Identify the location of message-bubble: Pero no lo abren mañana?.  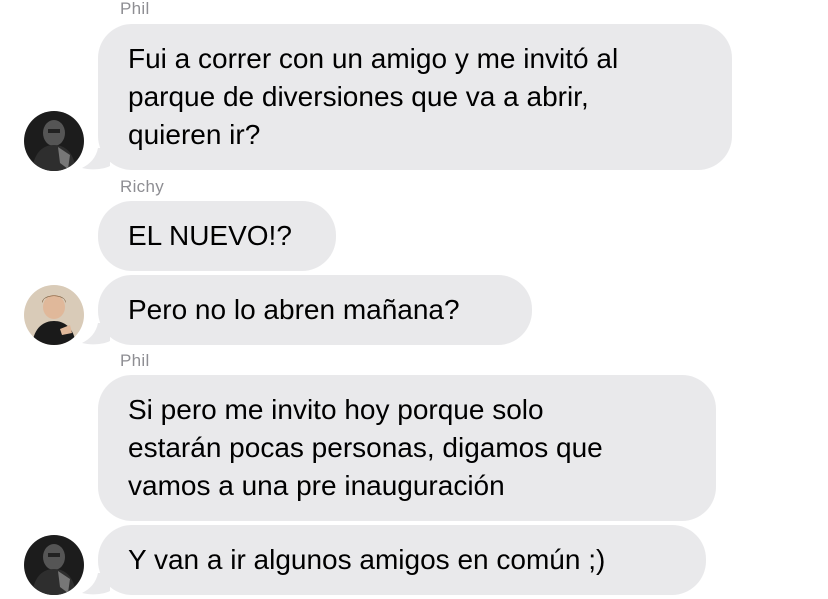
(315, 310).